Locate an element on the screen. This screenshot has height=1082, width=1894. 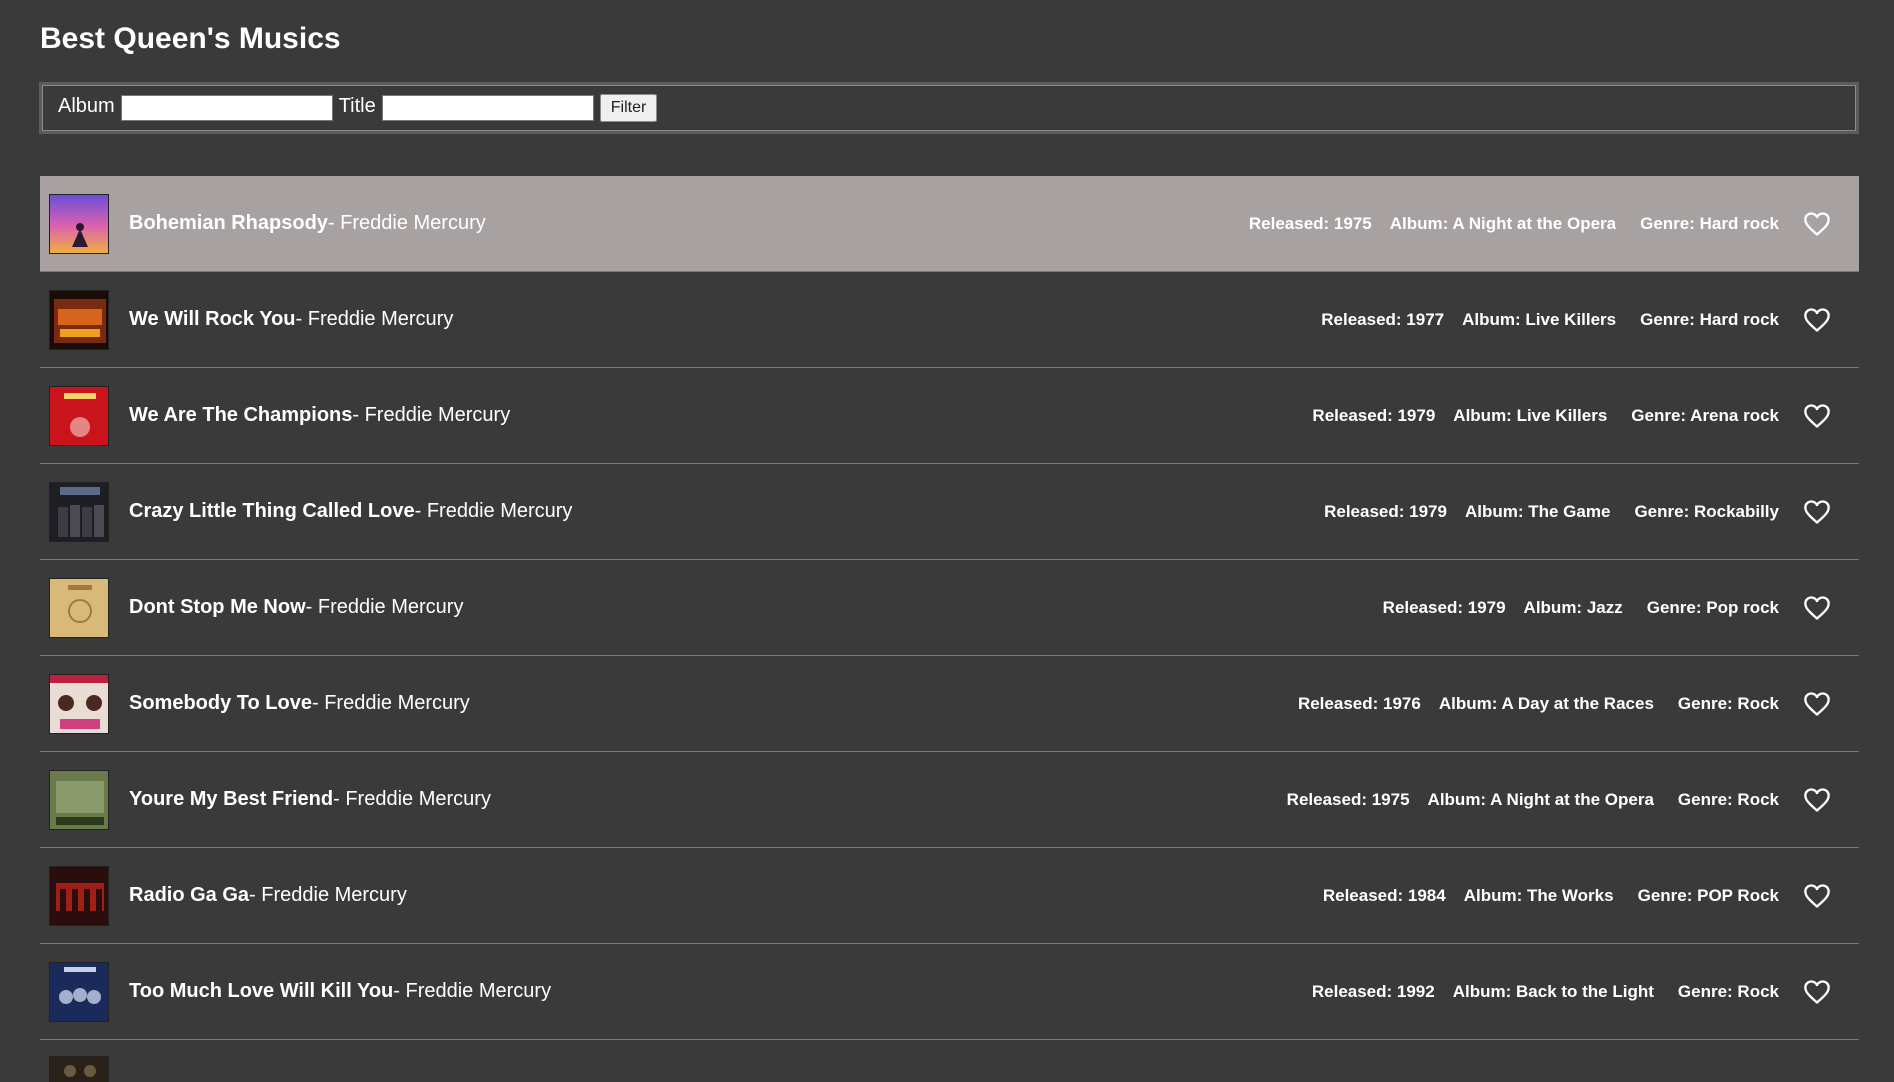
album-name: Album: The Works is located at coordinates (1538, 895).